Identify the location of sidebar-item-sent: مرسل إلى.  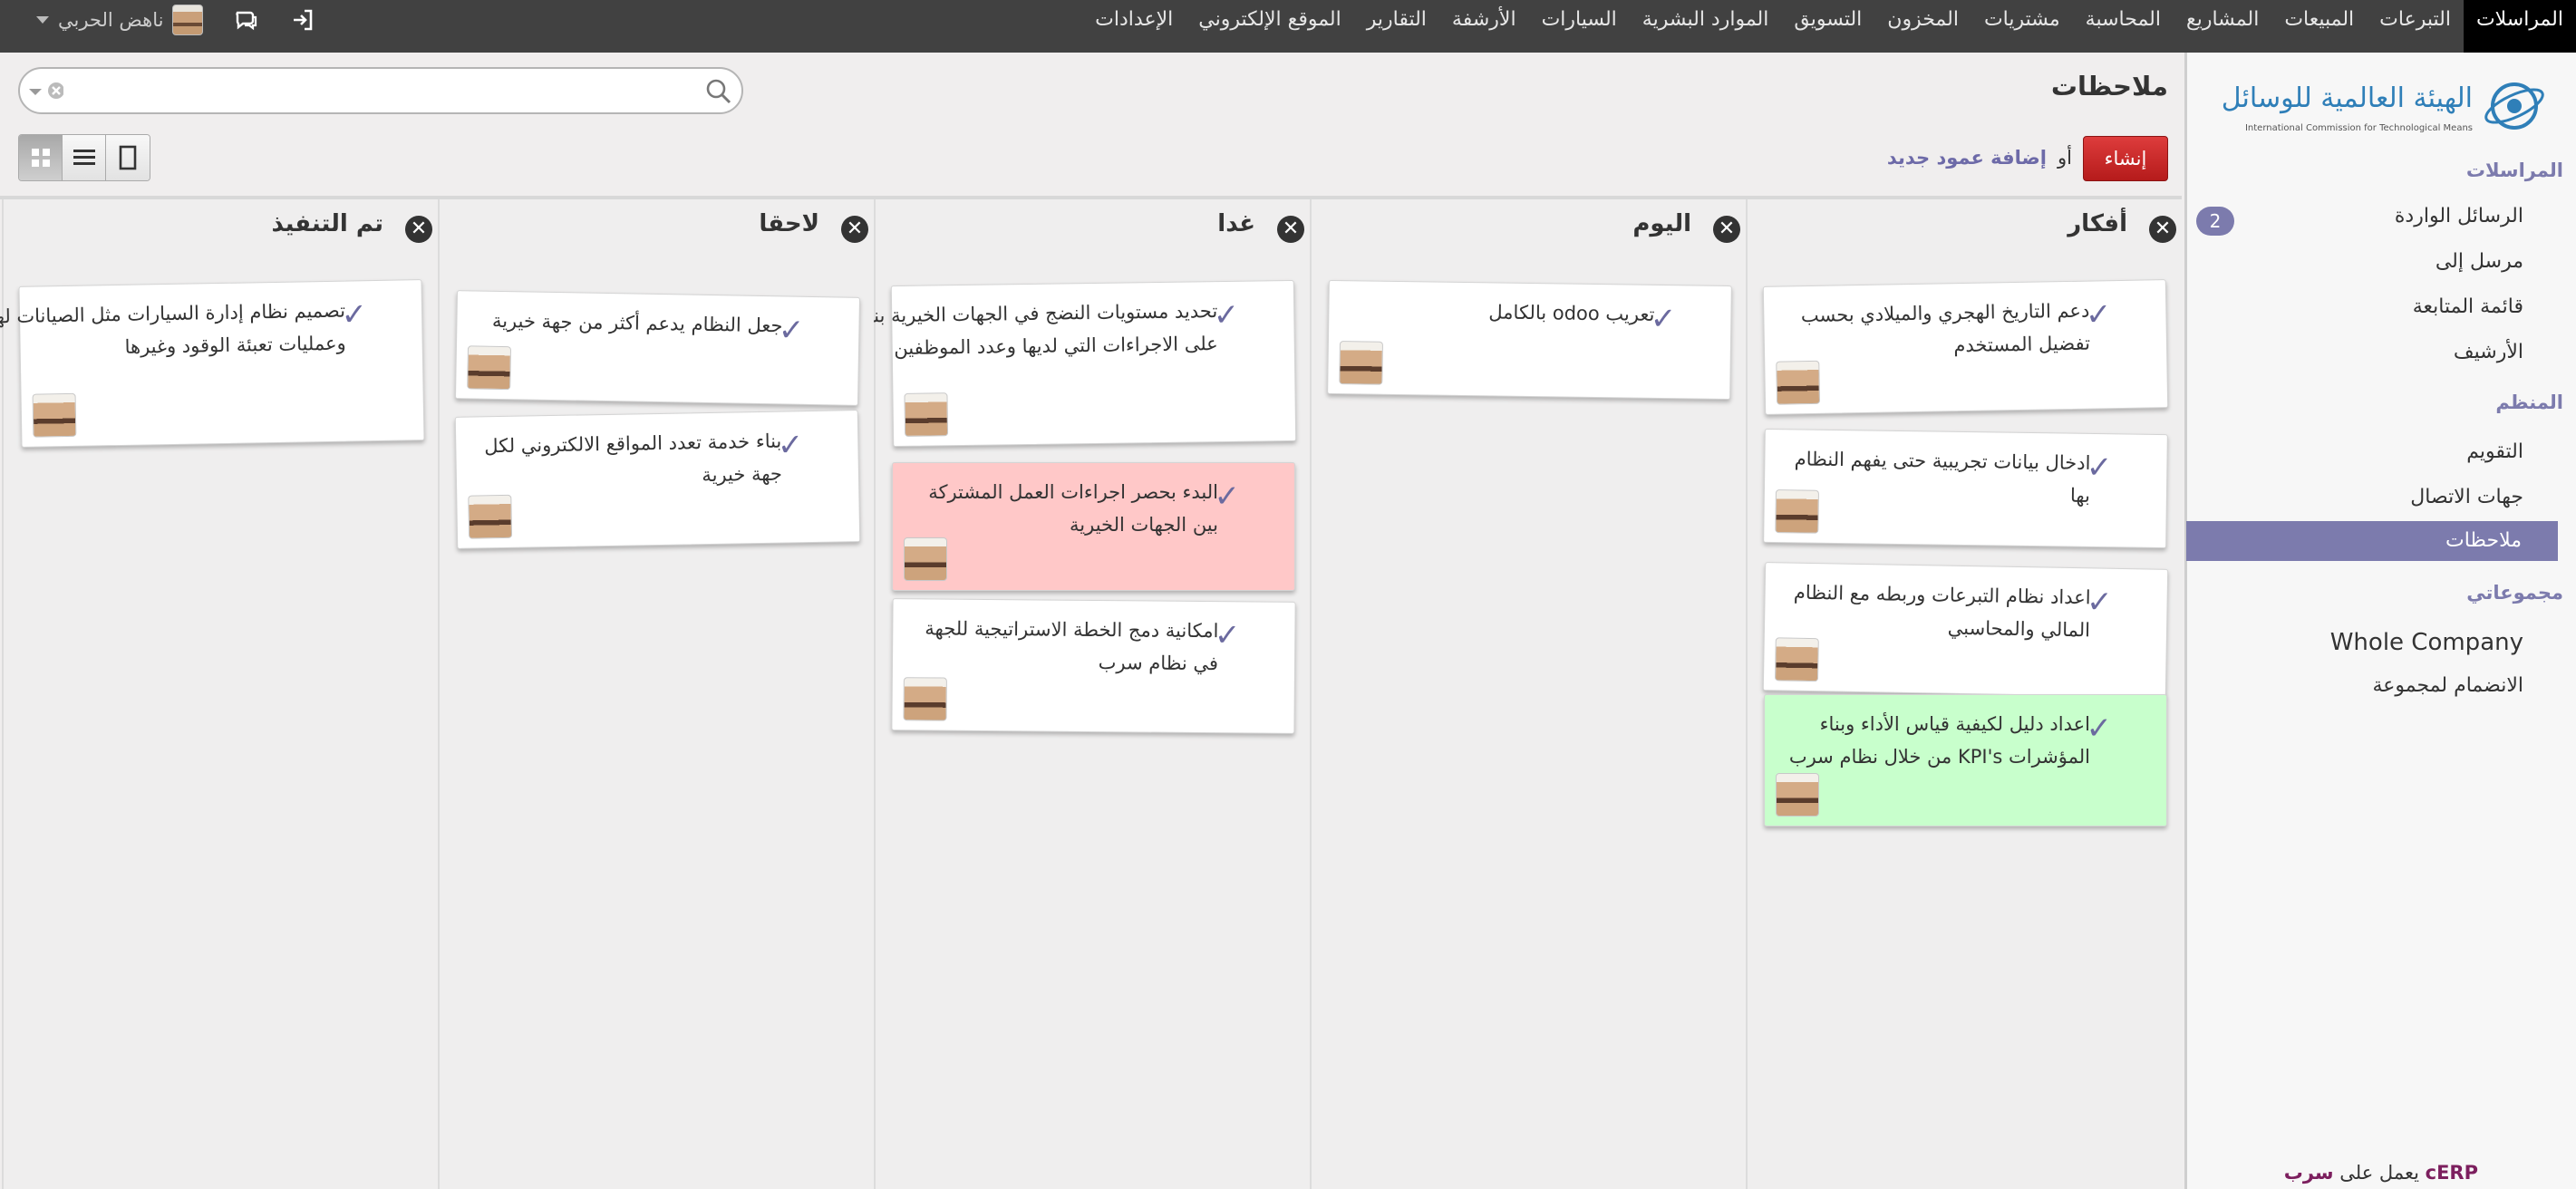
(2479, 261).